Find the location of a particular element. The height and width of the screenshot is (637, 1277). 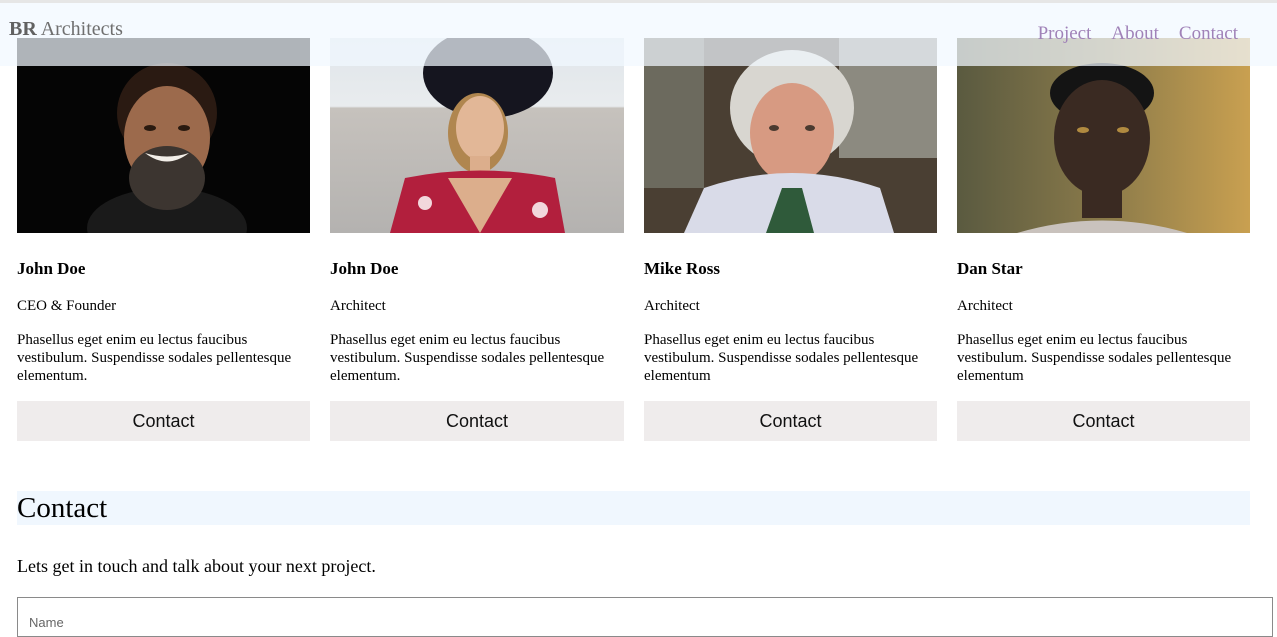

brand-bold: BR is located at coordinates (23, 29).